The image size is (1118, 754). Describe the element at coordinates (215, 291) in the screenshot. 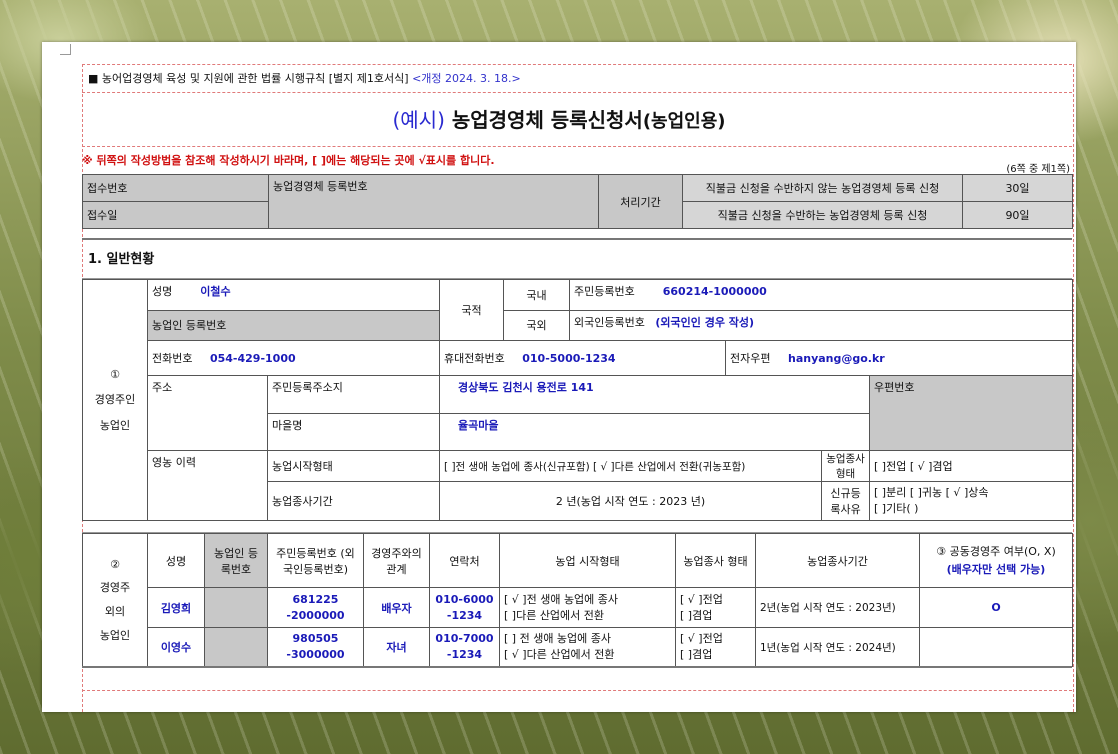

I see `owner-name: 이철수` at that location.